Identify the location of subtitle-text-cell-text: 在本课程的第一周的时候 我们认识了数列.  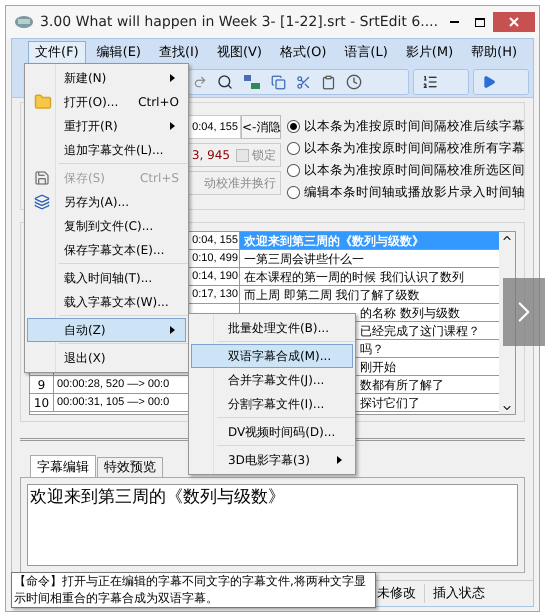
(354, 277).